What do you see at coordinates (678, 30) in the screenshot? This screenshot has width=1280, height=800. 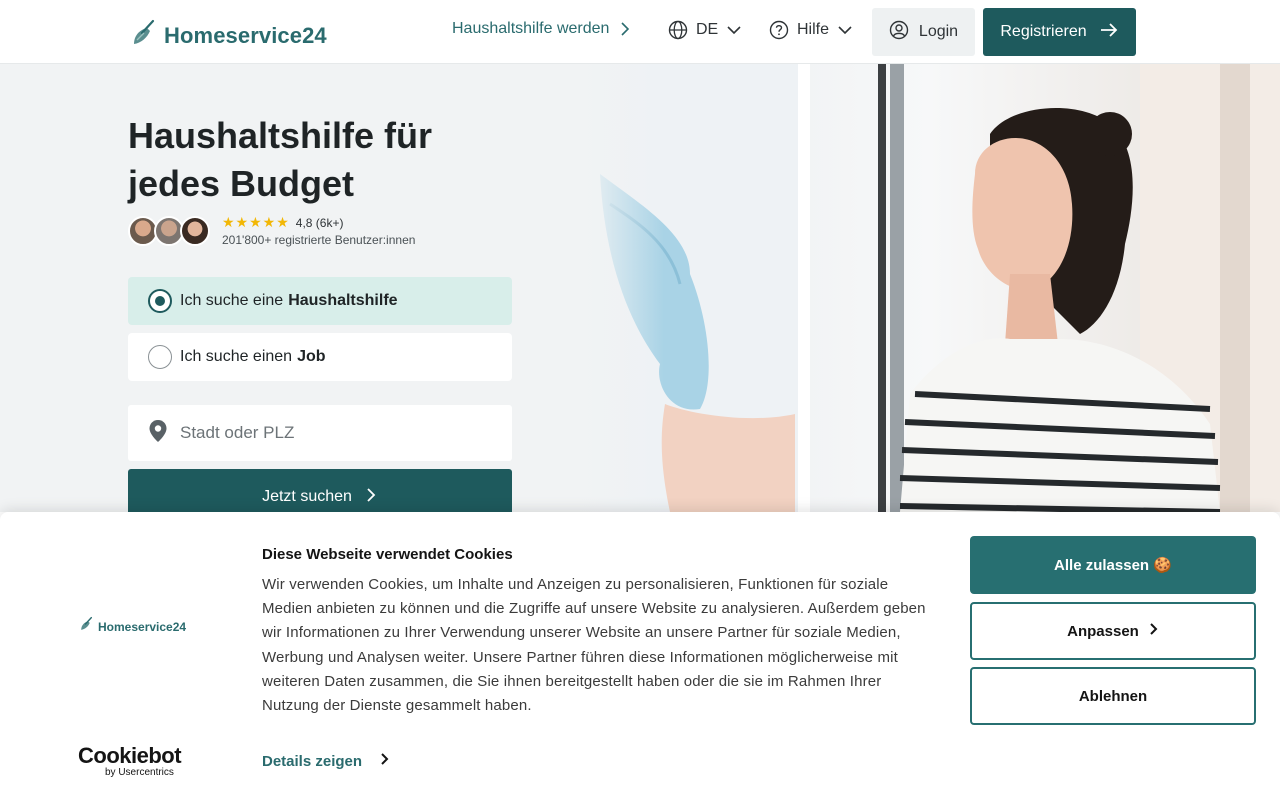 I see `globe-icon` at bounding box center [678, 30].